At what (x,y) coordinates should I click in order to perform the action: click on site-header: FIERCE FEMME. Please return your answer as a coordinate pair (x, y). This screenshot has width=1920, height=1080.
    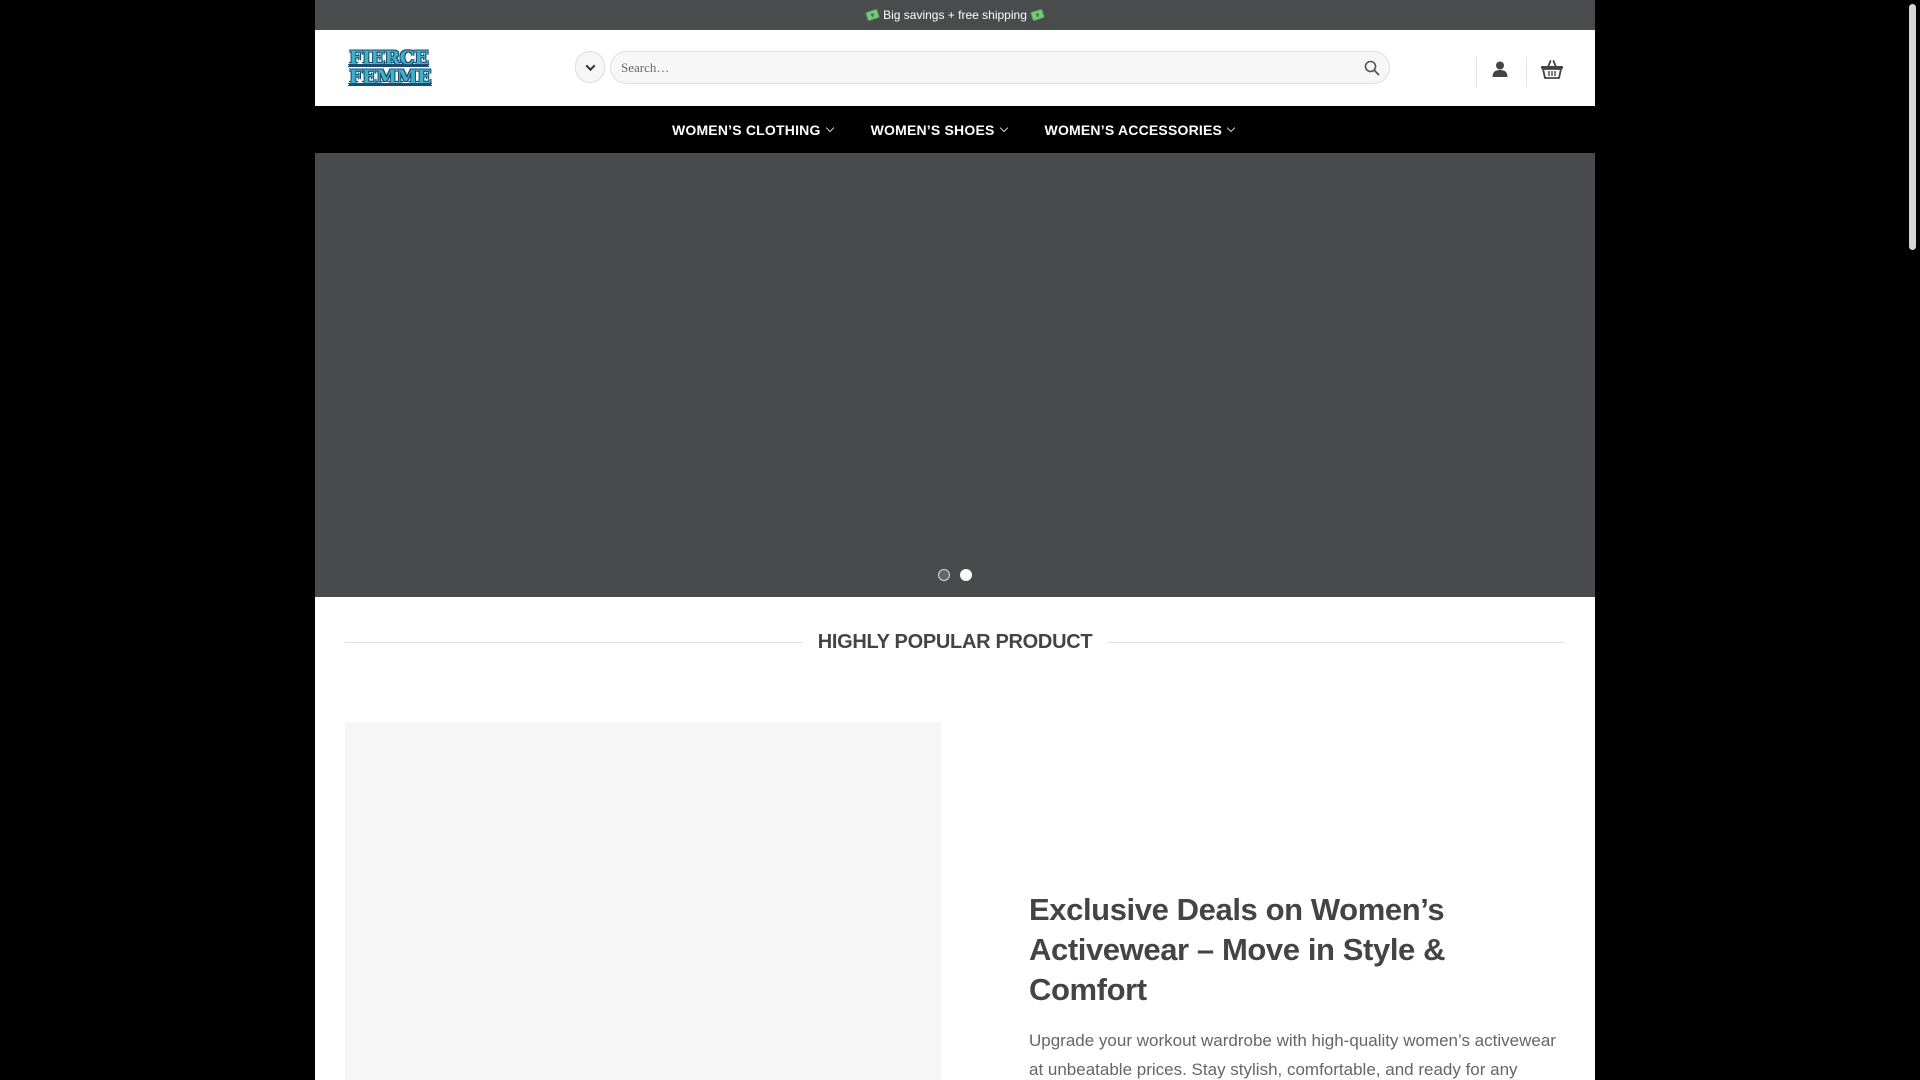
    Looking at the image, I should click on (955, 68).